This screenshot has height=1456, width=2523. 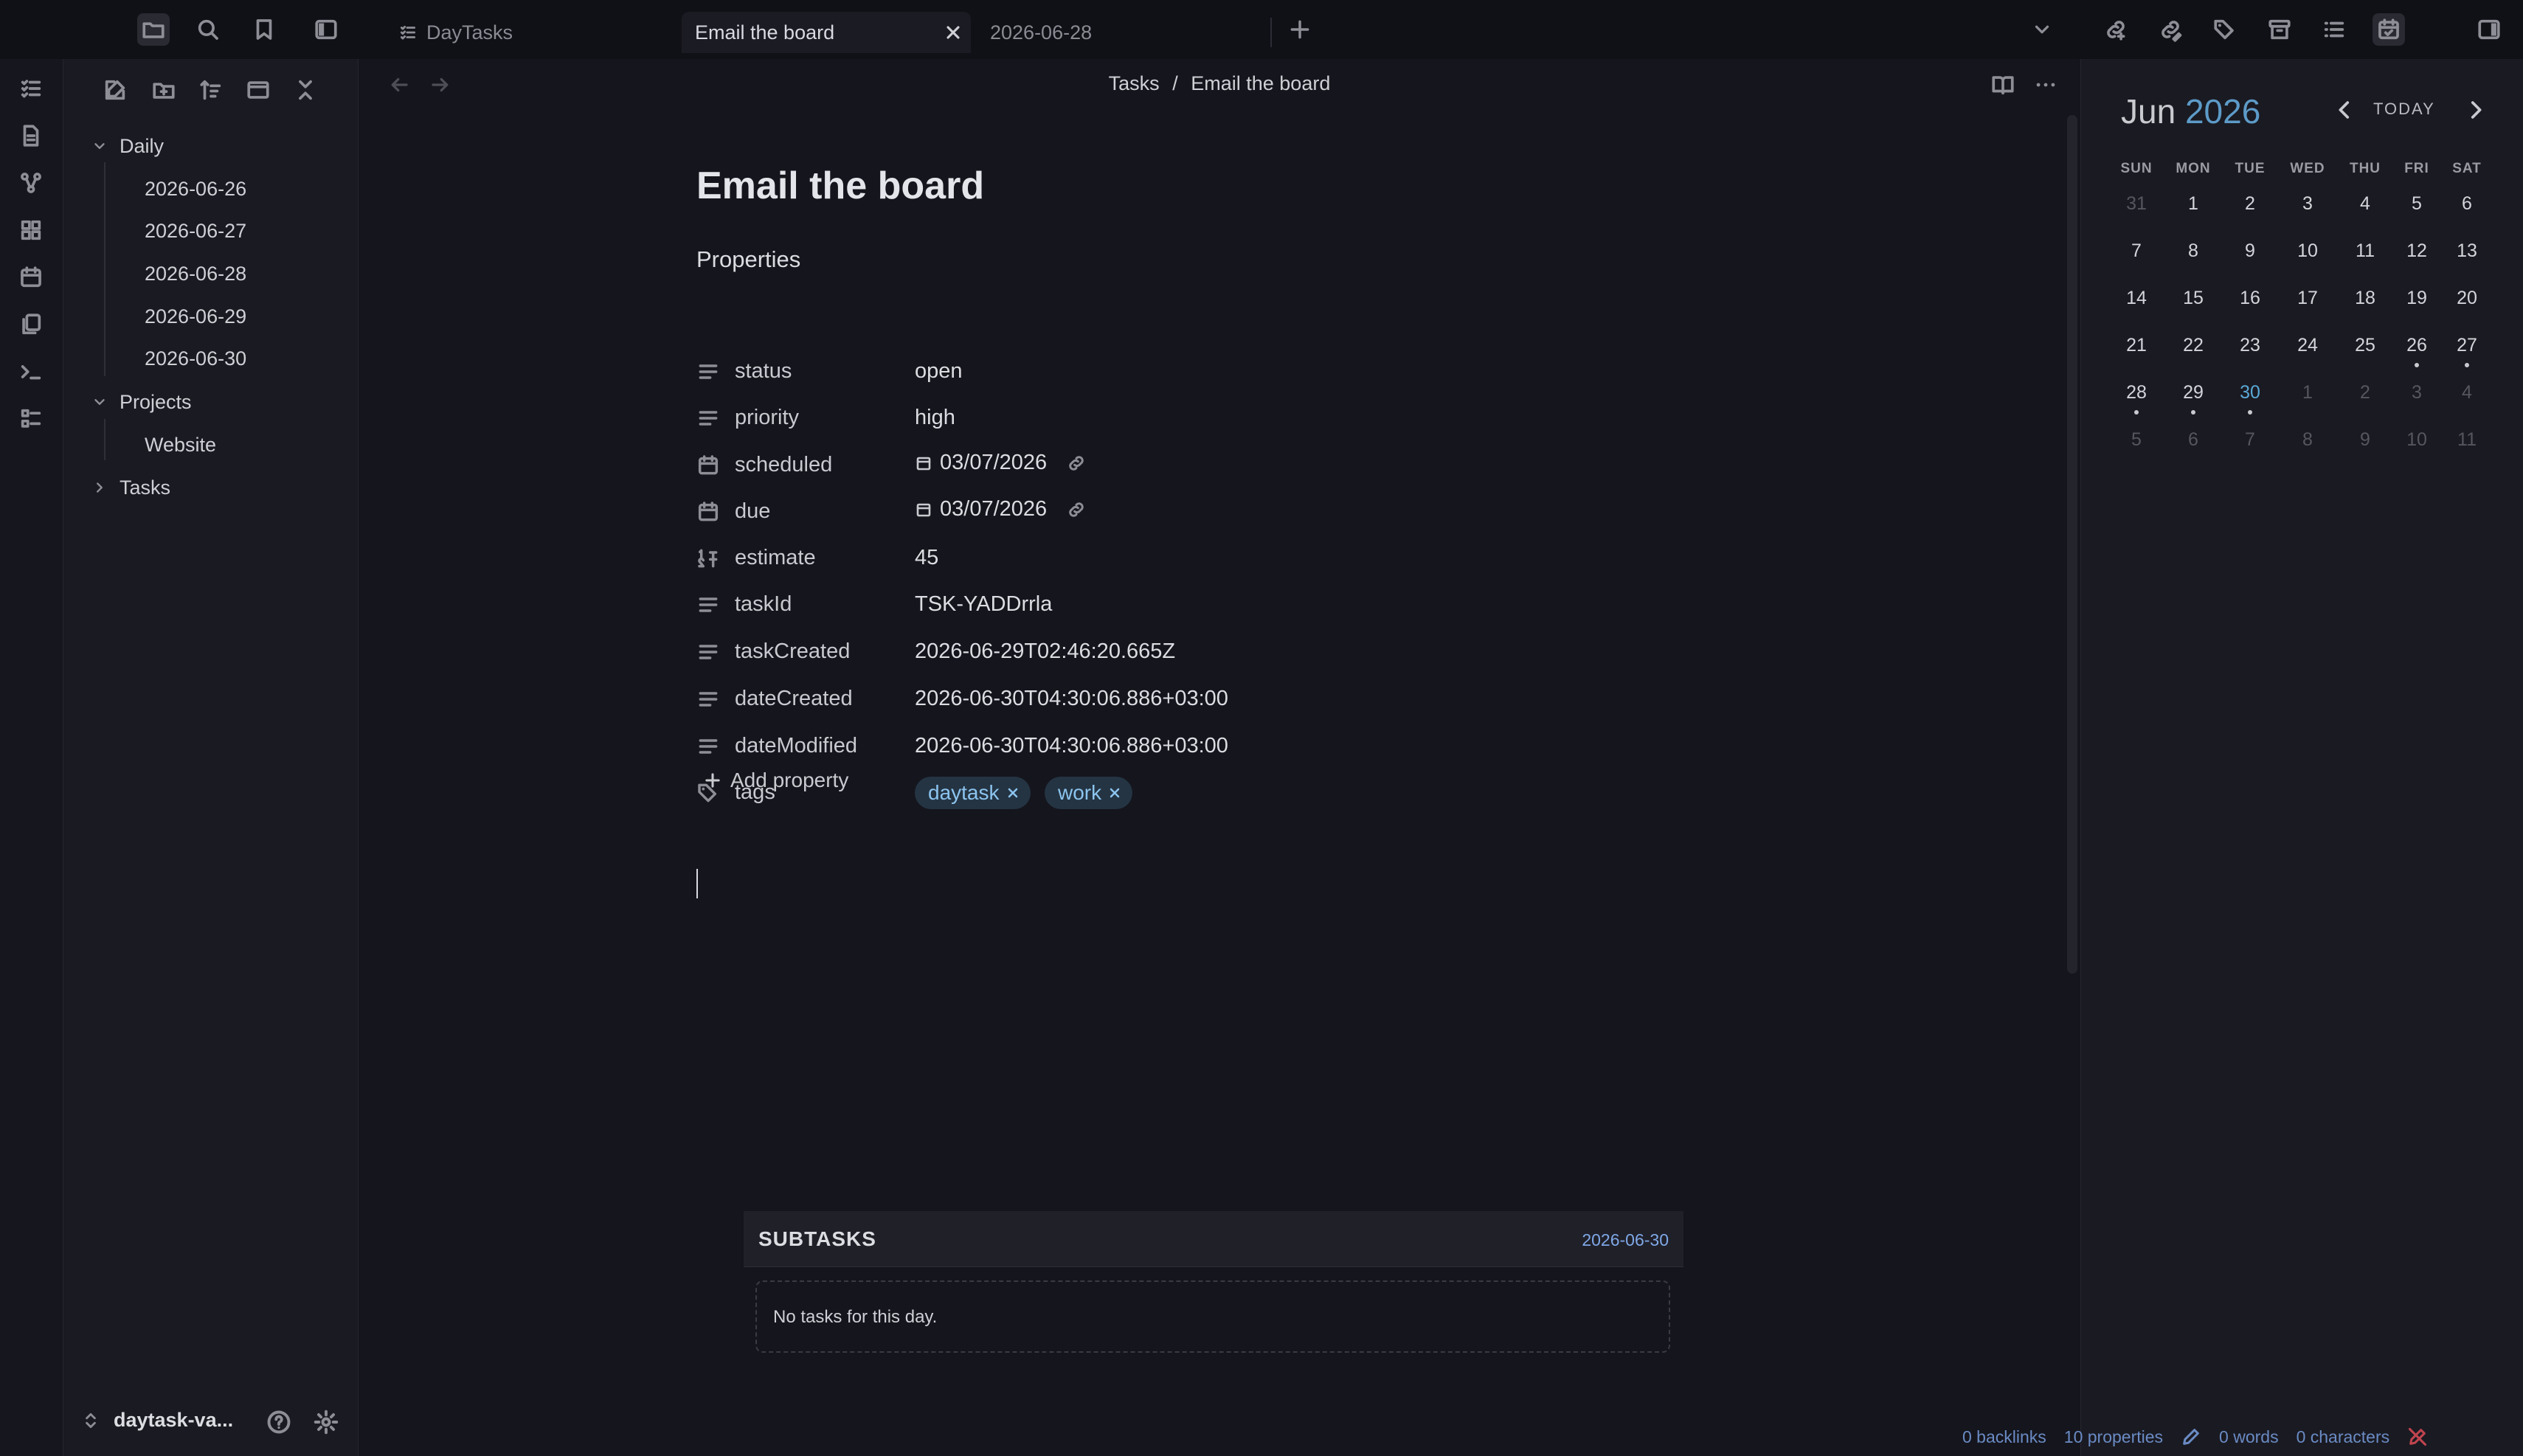 I want to click on calendar-day: 28, so click(x=2136, y=392).